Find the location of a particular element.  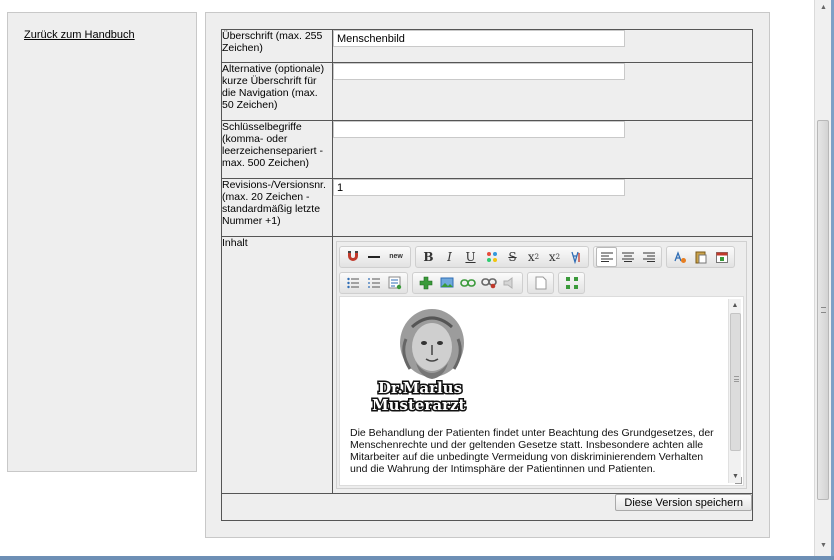

paste-icon is located at coordinates (700, 257).